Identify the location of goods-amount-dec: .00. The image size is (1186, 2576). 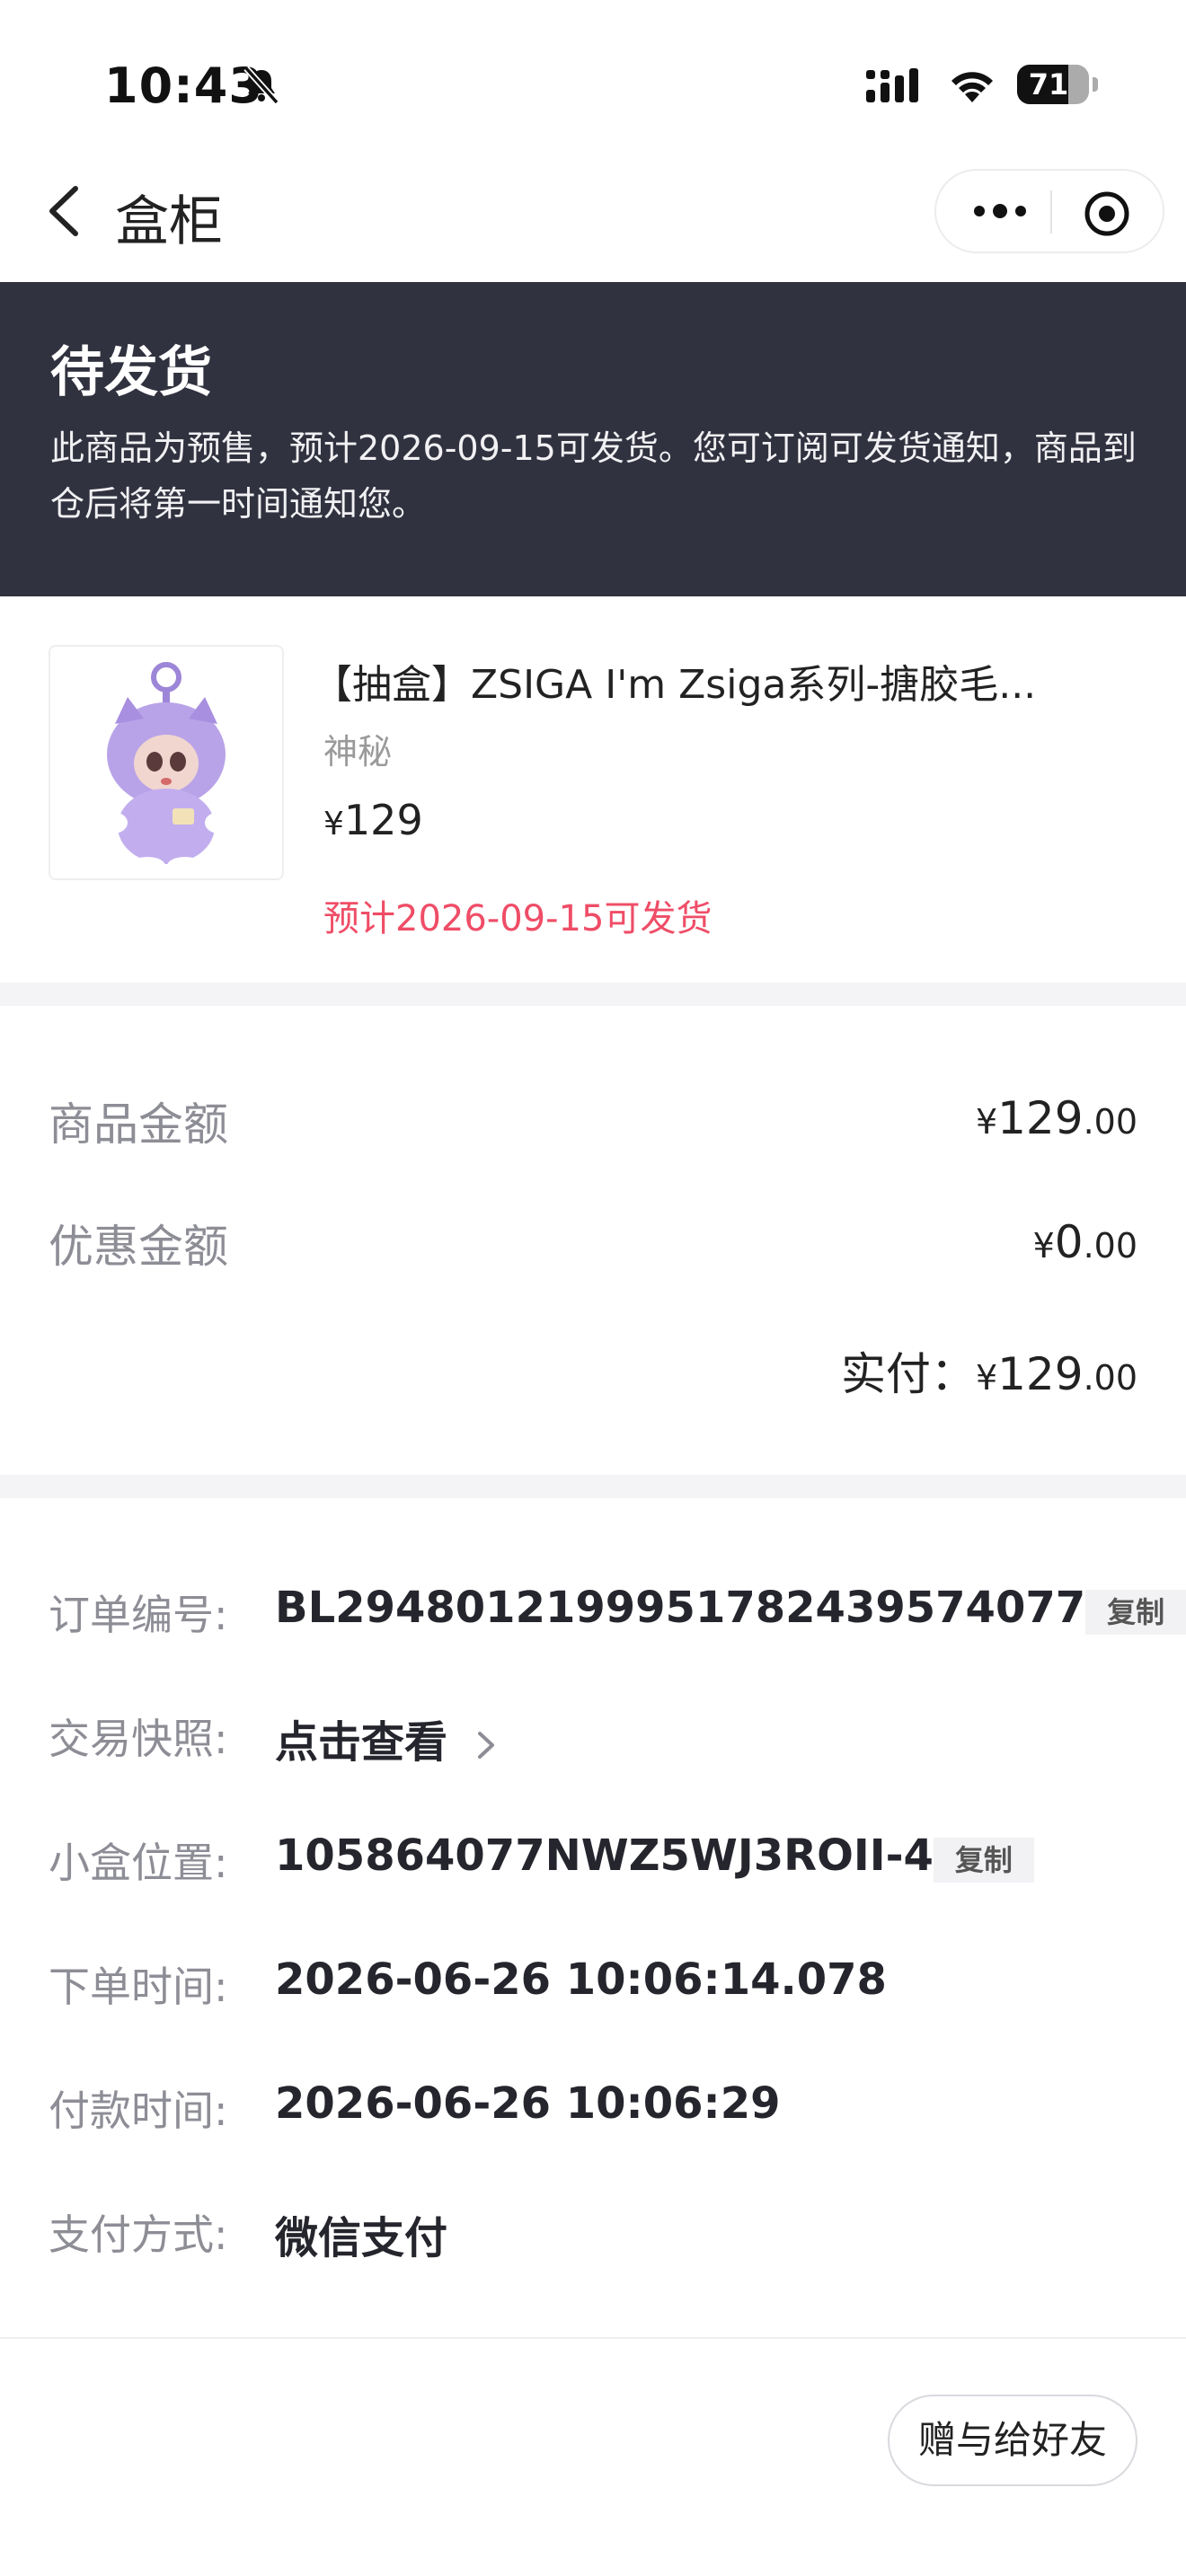
(1110, 1122).